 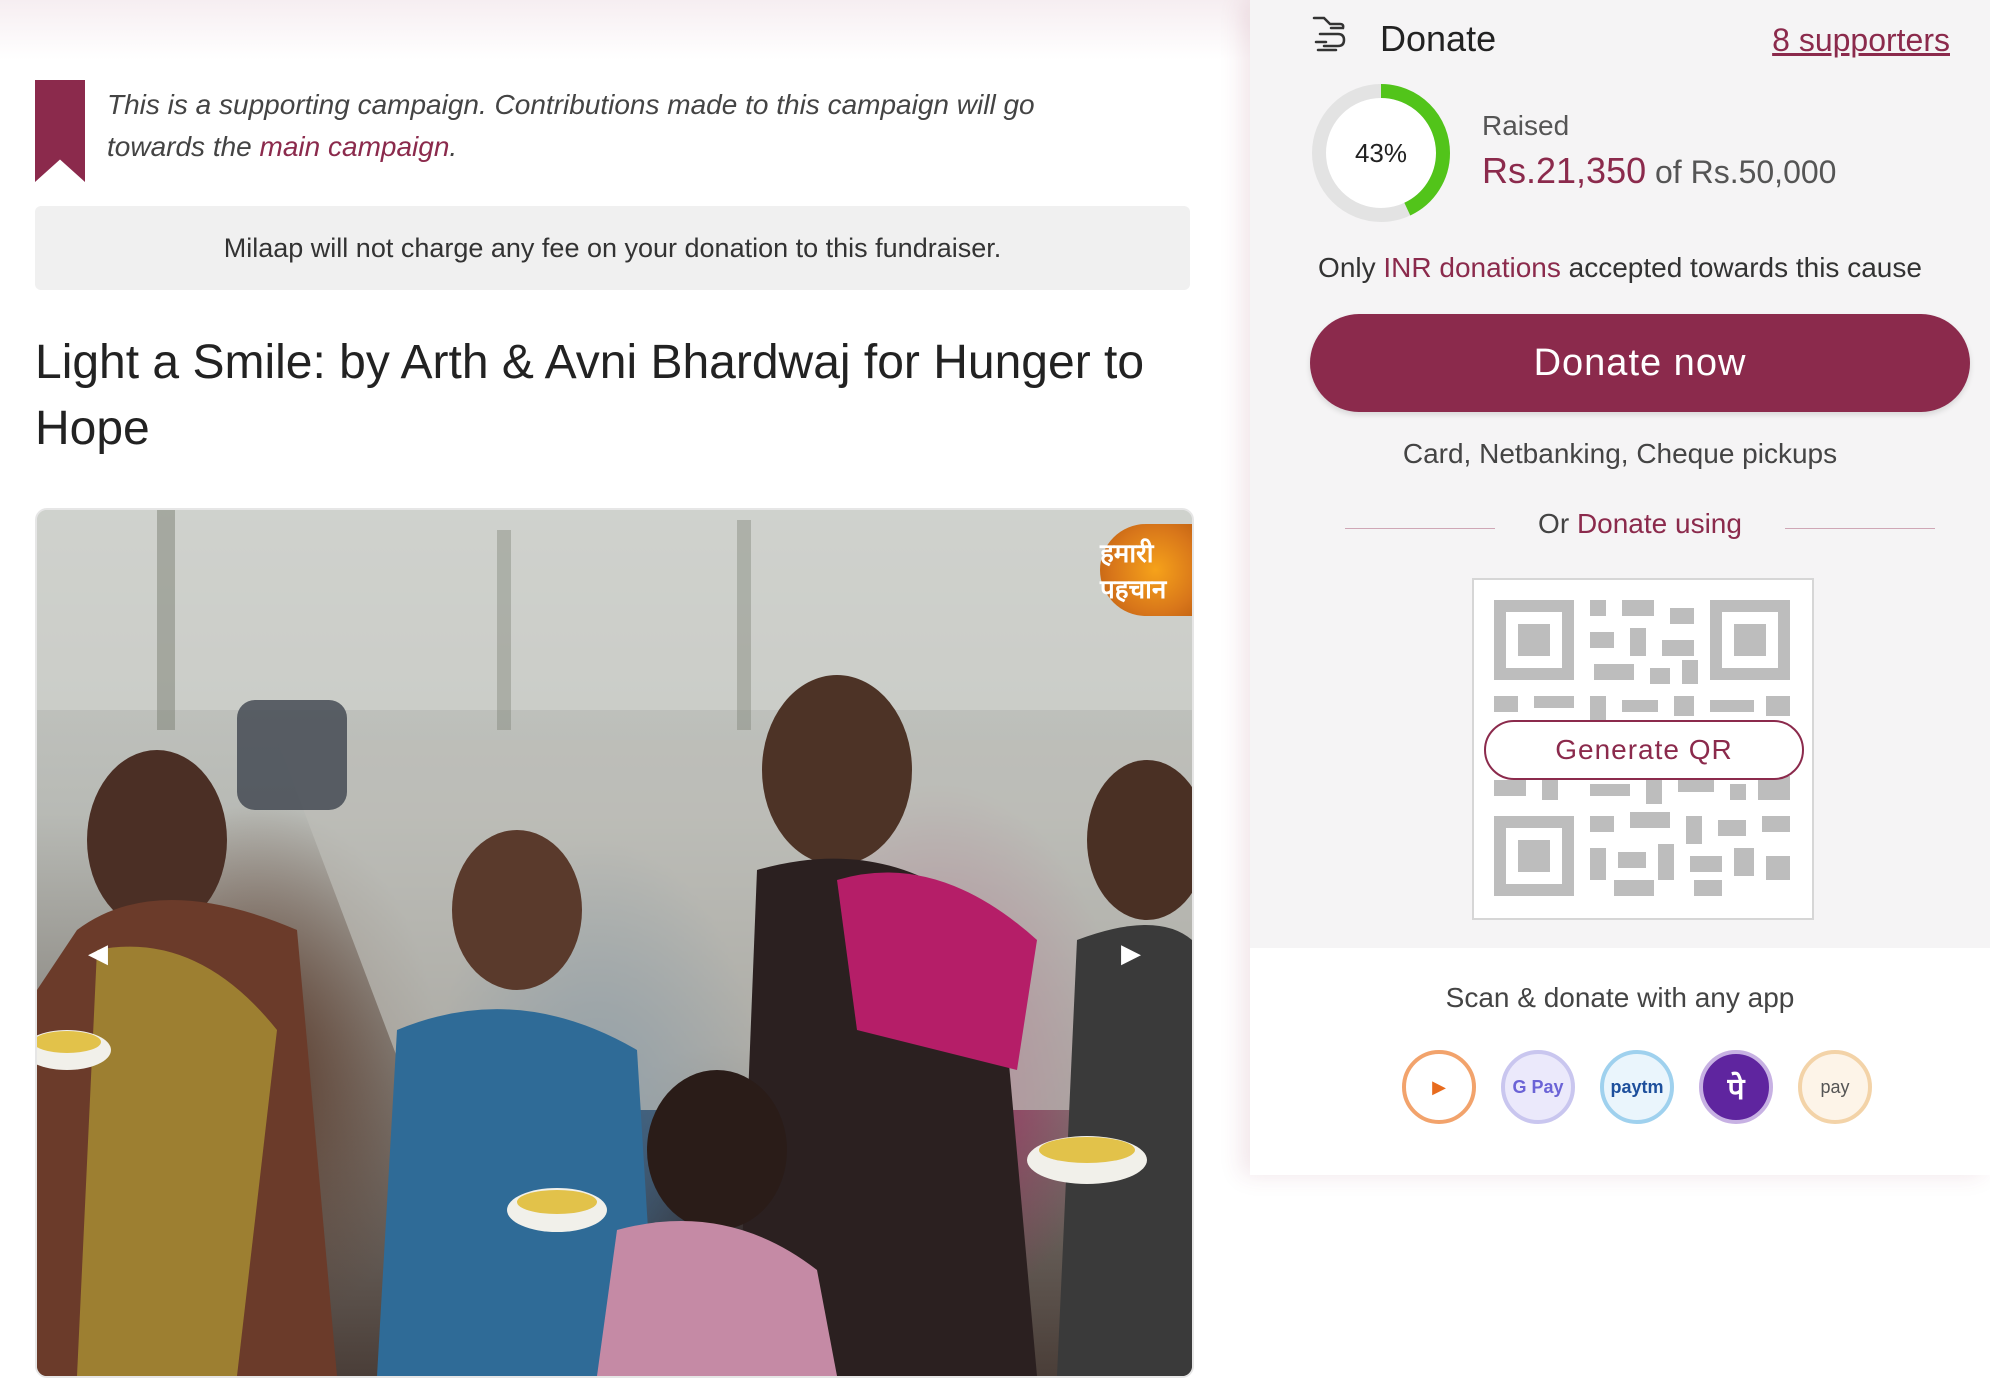 I want to click on generate-qr-button: Generate QR, so click(x=1644, y=750).